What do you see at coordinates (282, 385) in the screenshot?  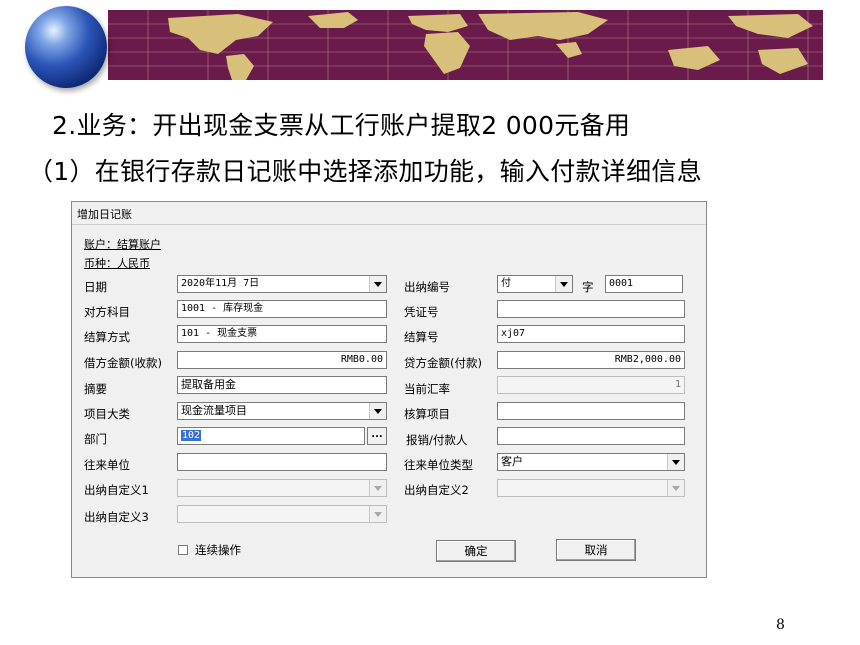 I see `summary-input: 提取备用金` at bounding box center [282, 385].